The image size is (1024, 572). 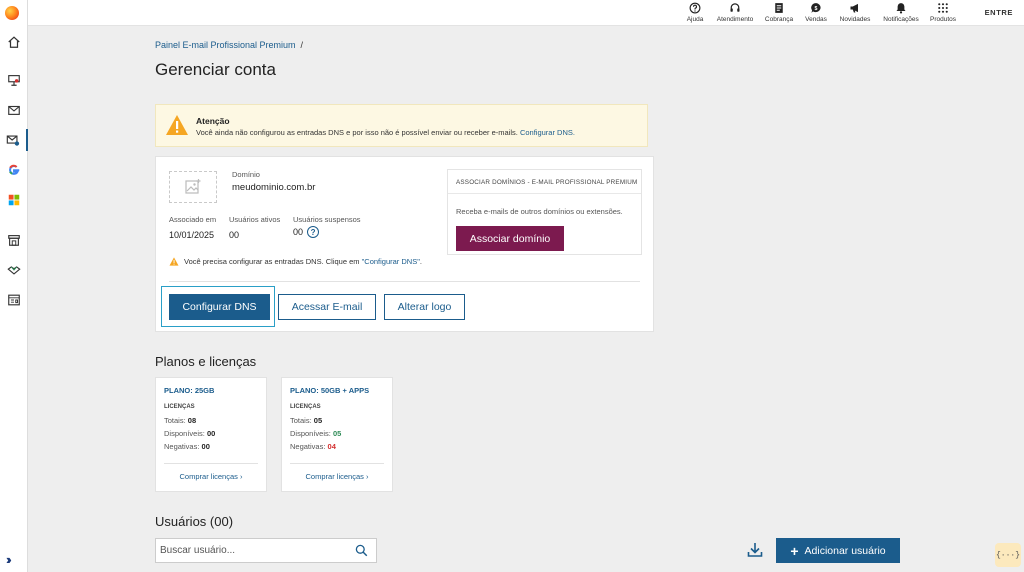 What do you see at coordinates (189, 390) in the screenshot?
I see `plan-name: PLANO: 25GB` at bounding box center [189, 390].